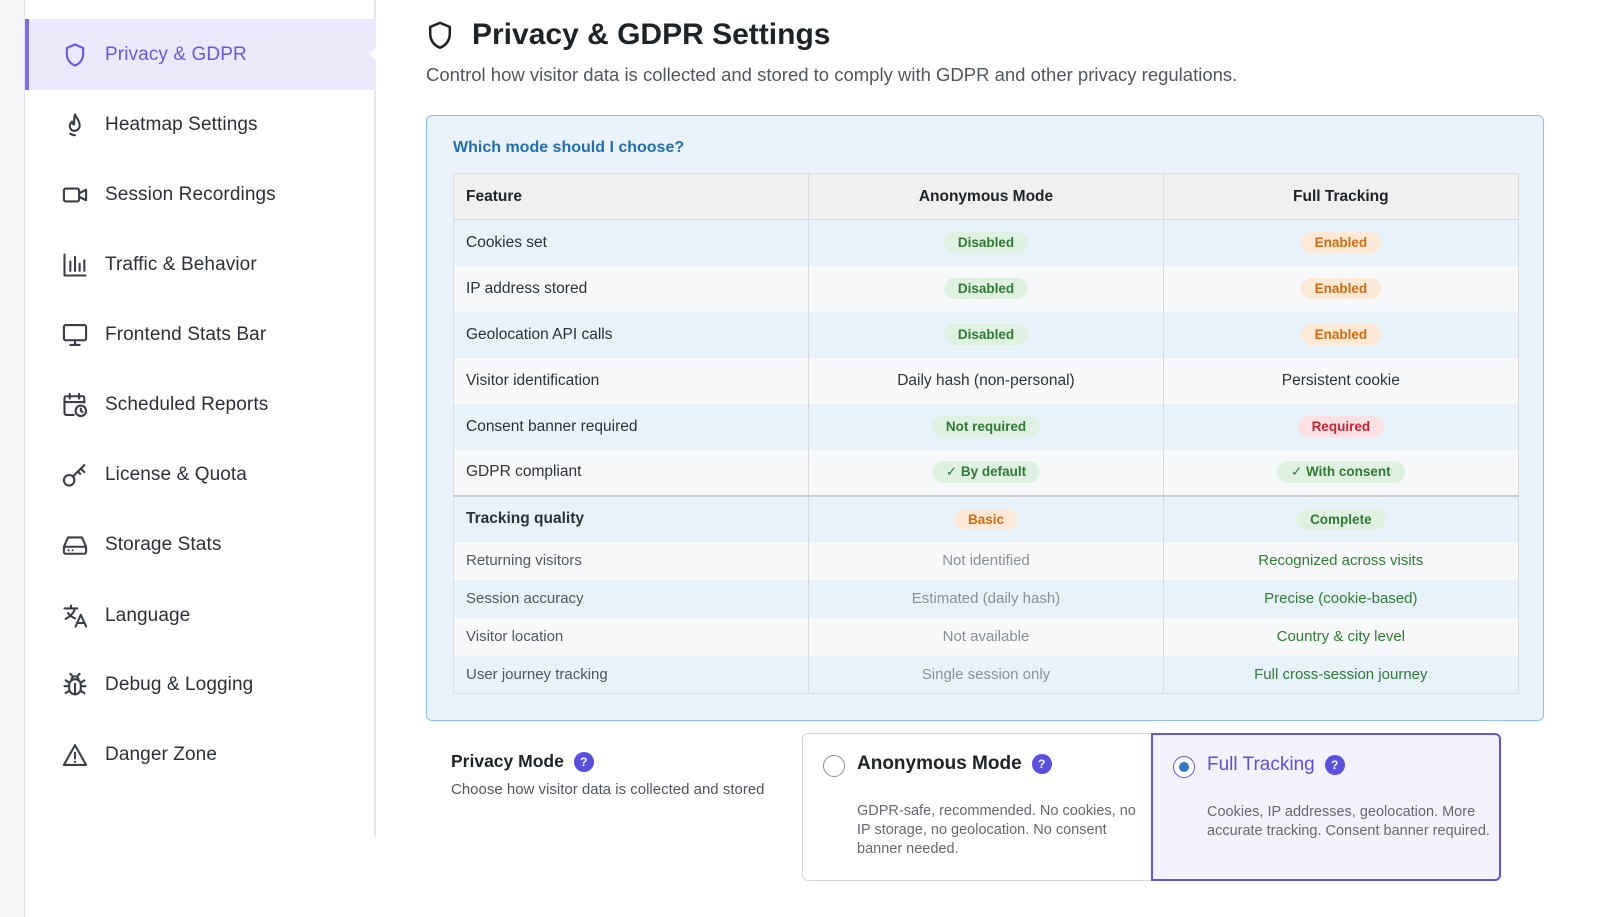 Image resolution: width=1600 pixels, height=917 pixels. What do you see at coordinates (187, 404) in the screenshot?
I see `sidebar-item-label: Scheduled Reports` at bounding box center [187, 404].